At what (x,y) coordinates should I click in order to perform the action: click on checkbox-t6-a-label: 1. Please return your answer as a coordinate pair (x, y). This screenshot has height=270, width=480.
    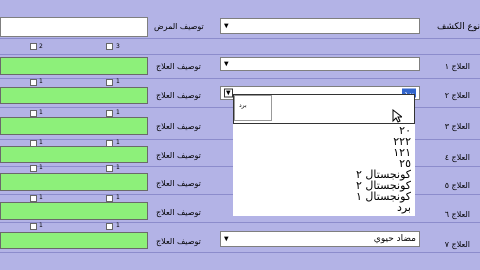
    Looking at the image, I should click on (41, 225).